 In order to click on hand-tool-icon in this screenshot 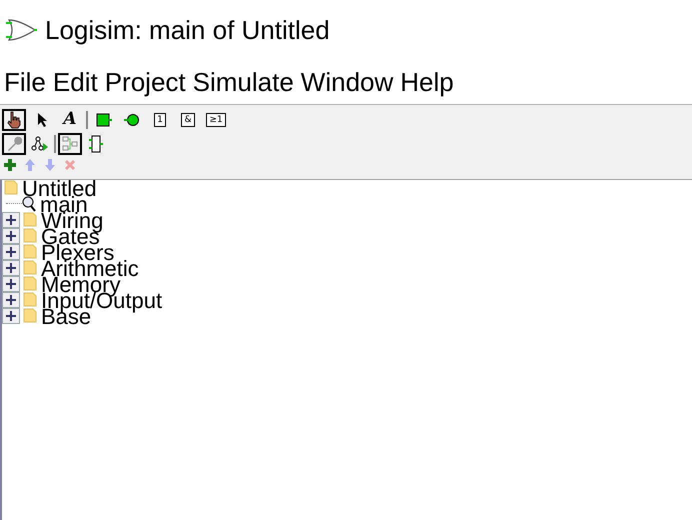, I will do `click(14, 120)`.